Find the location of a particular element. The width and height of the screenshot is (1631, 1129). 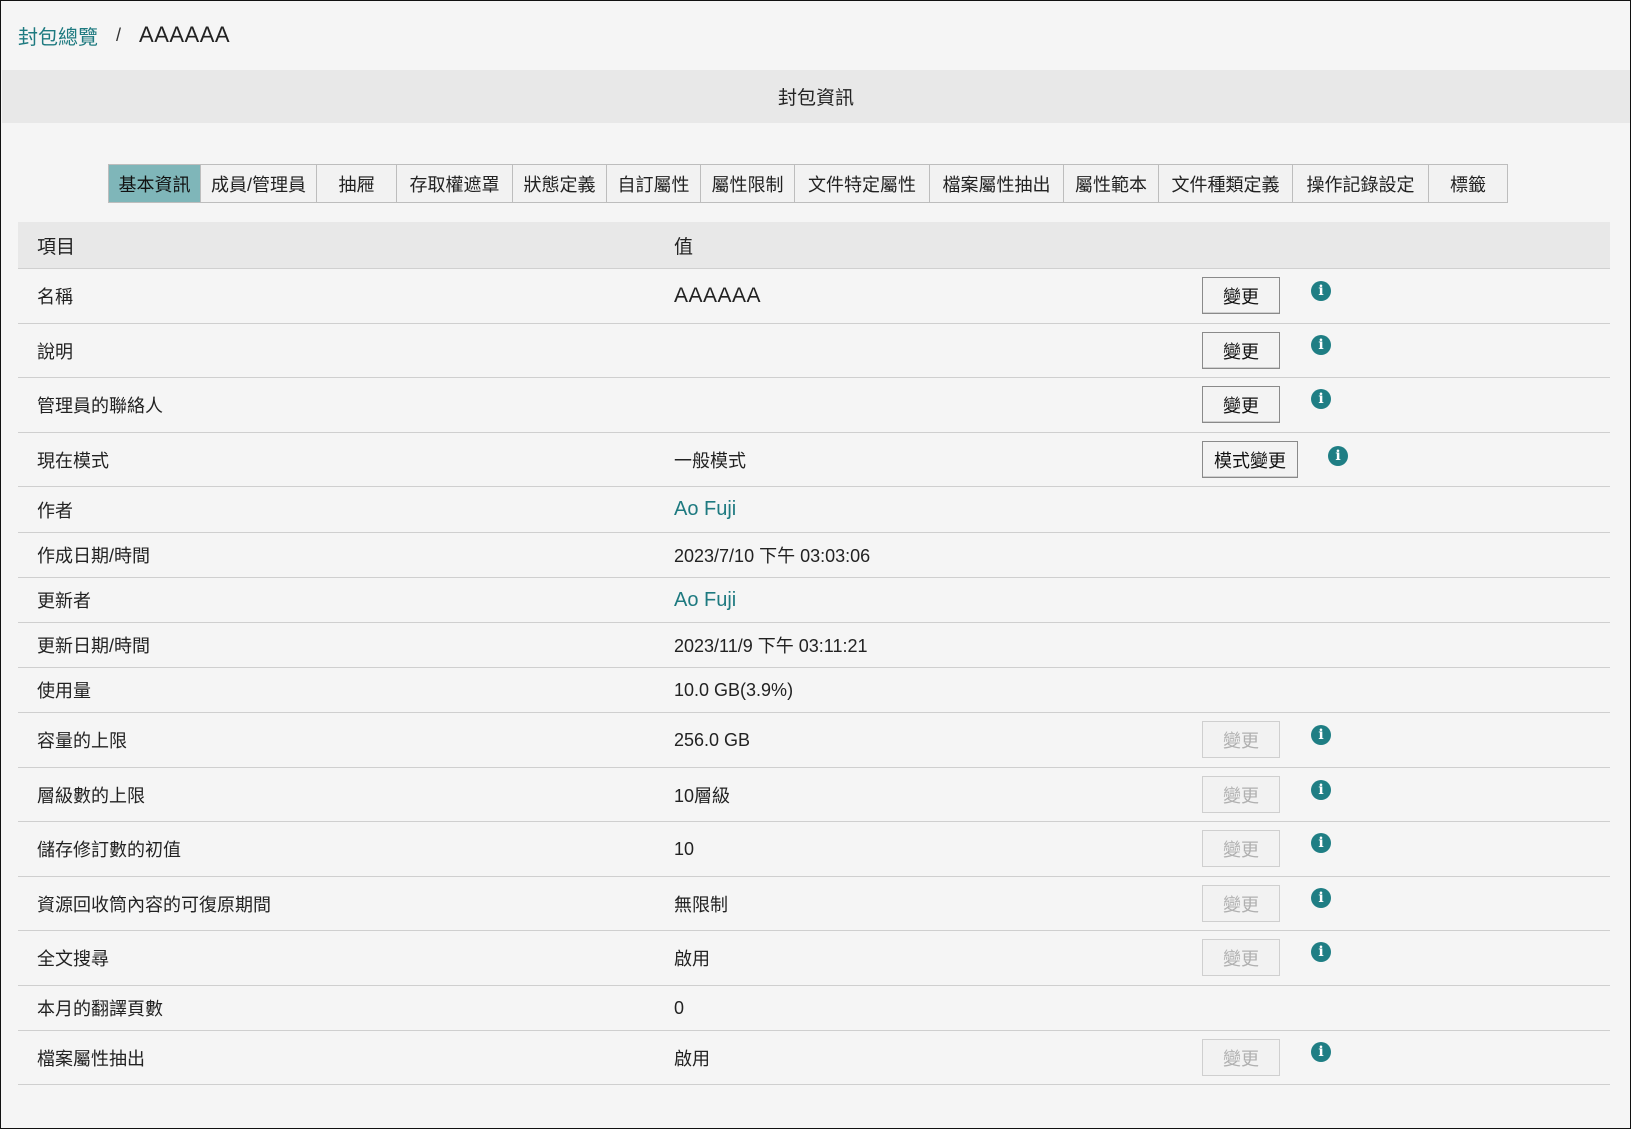

row-value: 256.0 GB is located at coordinates (712, 739).